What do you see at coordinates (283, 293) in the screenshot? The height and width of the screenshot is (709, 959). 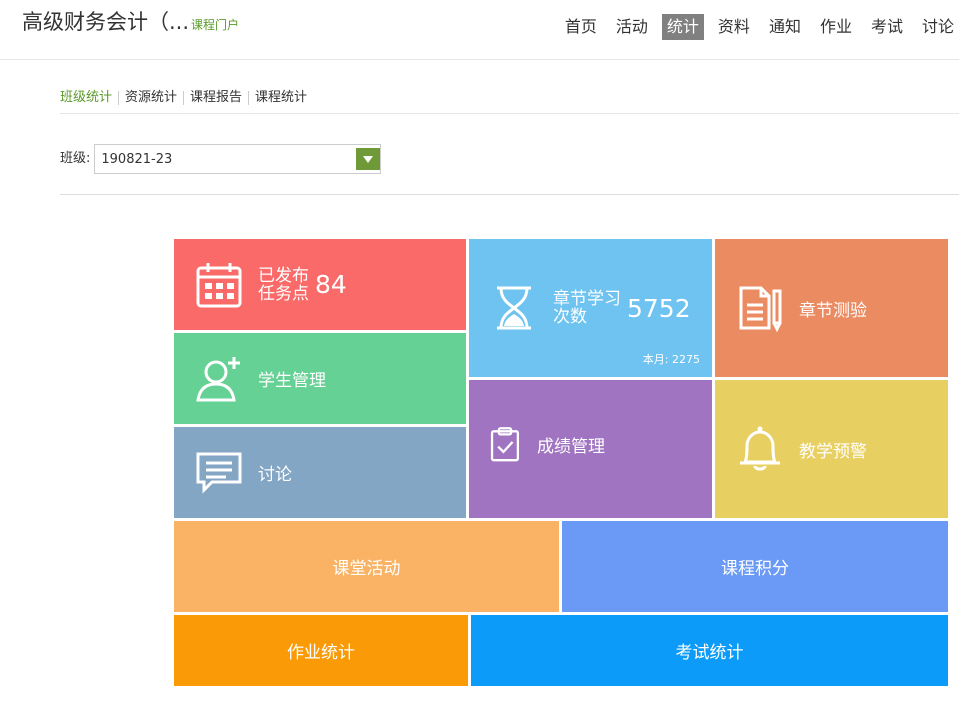 I see `task-tile-line2: 任务点` at bounding box center [283, 293].